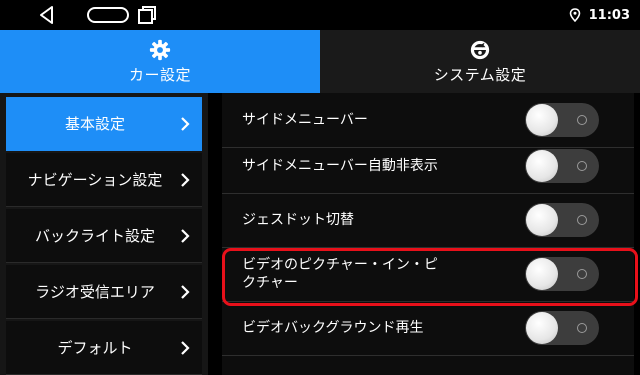 The width and height of the screenshot is (640, 375). What do you see at coordinates (562, 166) in the screenshot?
I see `side-menu-auto-hide-toggle` at bounding box center [562, 166].